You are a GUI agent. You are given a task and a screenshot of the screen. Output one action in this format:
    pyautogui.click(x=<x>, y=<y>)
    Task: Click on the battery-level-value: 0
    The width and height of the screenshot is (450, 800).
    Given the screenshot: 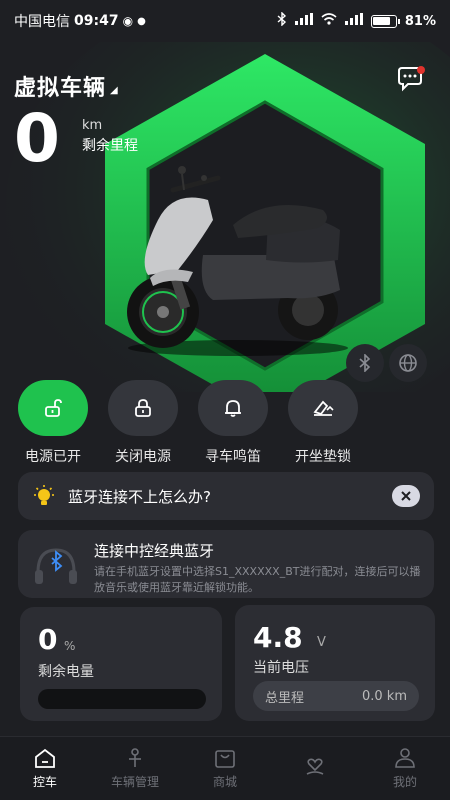 What is the action you would take?
    pyautogui.click(x=48, y=639)
    